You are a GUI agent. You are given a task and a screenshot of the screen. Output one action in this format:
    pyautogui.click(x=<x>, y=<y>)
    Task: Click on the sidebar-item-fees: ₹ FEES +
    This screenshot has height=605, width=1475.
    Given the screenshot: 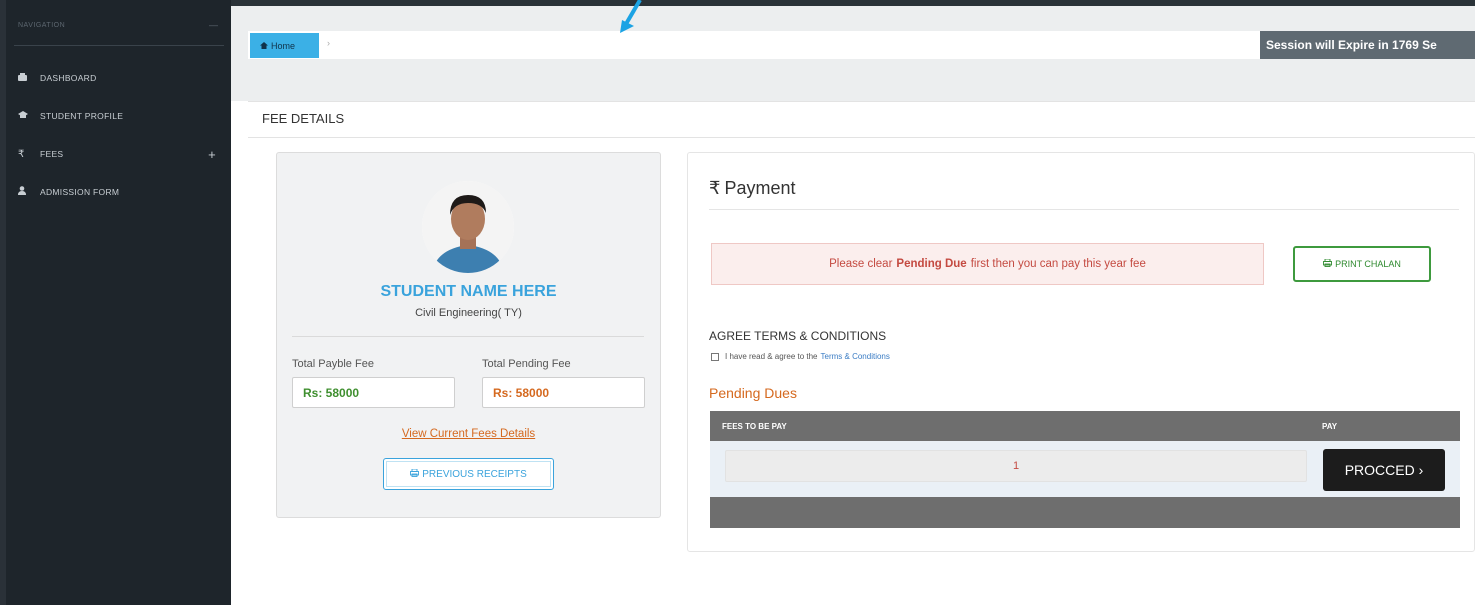 What is the action you would take?
    pyautogui.click(x=118, y=154)
    